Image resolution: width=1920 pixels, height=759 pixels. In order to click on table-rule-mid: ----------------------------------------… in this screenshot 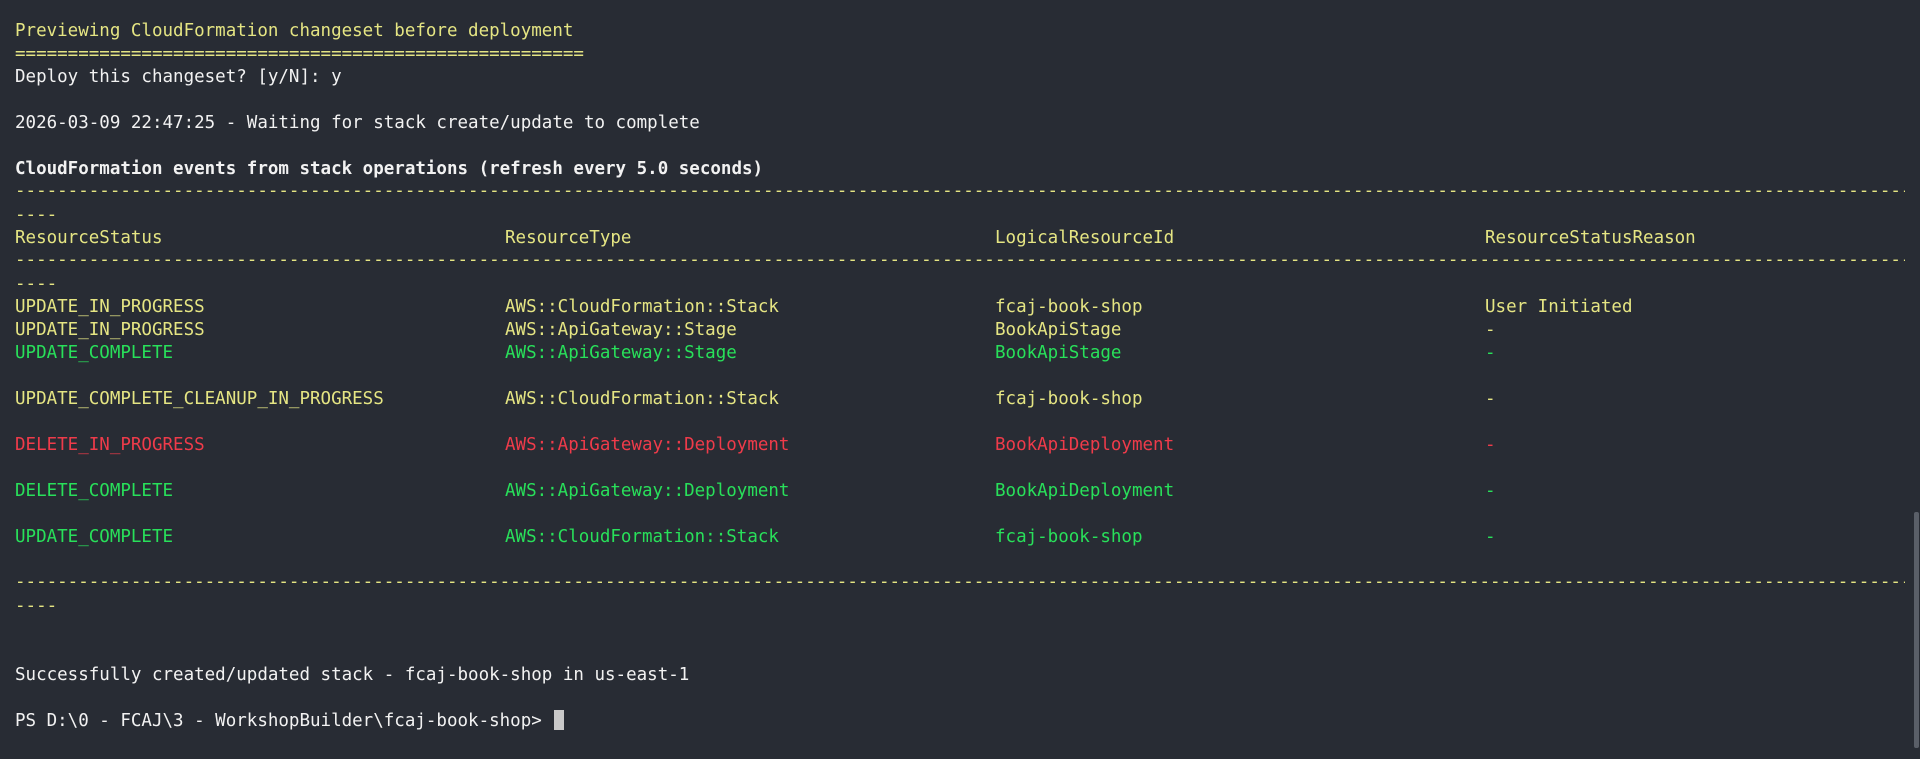, I will do `click(960, 260)`.